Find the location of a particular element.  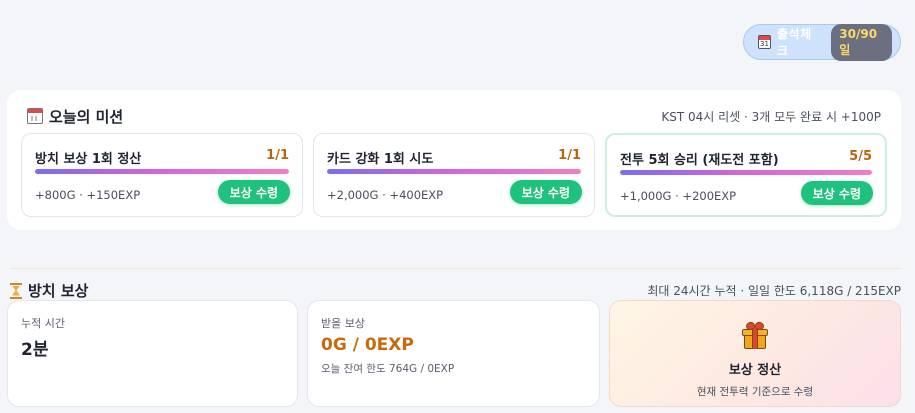

idle-reward-title: 방치 보상 is located at coordinates (49, 290).